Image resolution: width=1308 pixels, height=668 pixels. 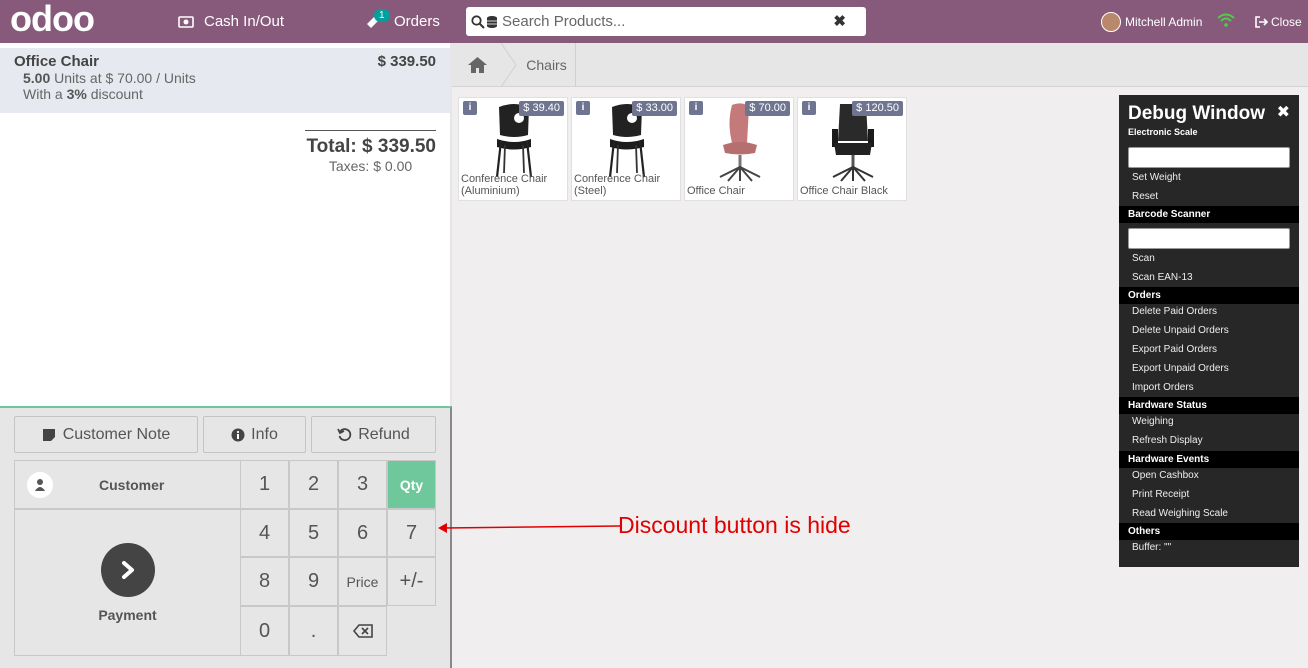 I want to click on refresh-display-button: Refresh Display, so click(x=1167, y=440).